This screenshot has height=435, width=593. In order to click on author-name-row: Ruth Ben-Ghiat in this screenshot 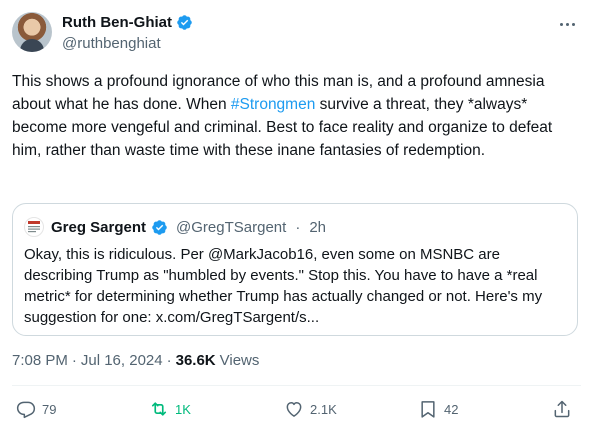, I will do `click(127, 22)`.